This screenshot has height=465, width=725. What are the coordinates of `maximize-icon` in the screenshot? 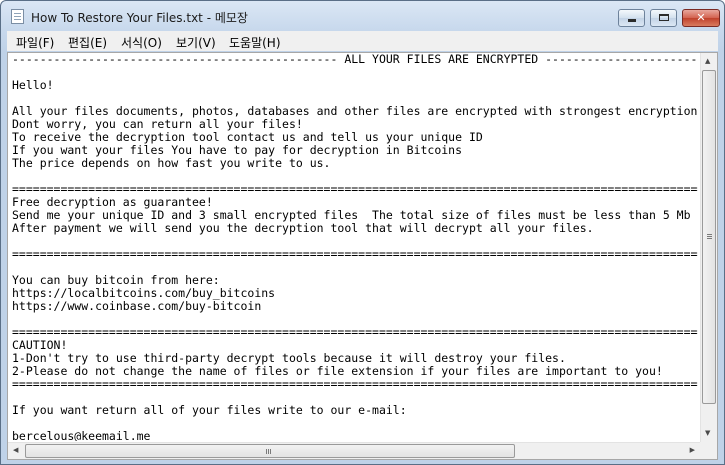 It's located at (664, 17).